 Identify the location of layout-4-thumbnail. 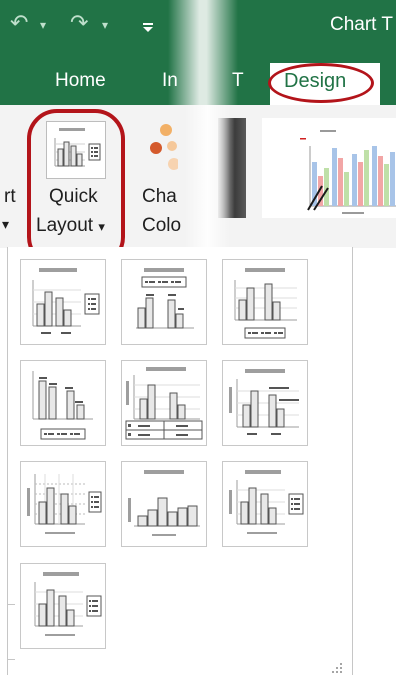
(63, 403).